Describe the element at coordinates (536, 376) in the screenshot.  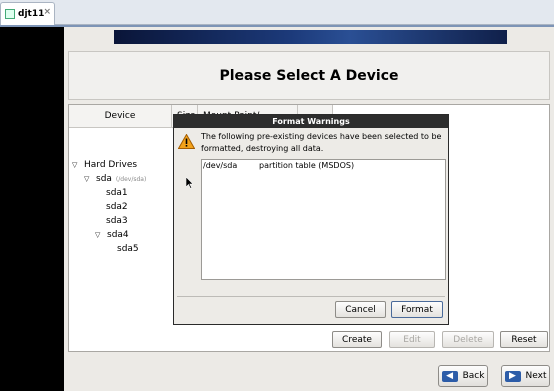
I see `next-label: Next` at that location.